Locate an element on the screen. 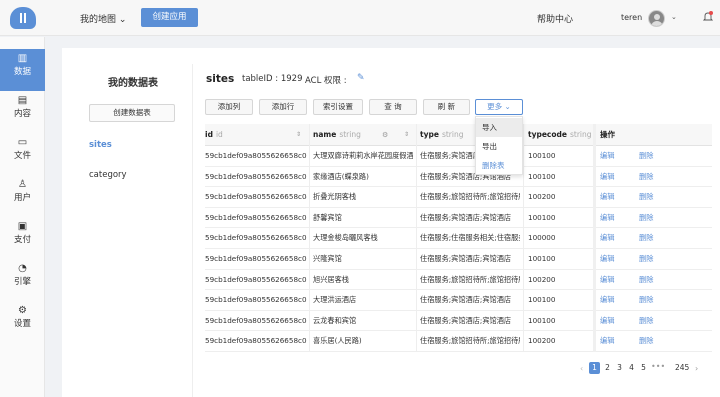 The height and width of the screenshot is (397, 720). cell-id: 59cb1def09a8055626658c04 is located at coordinates (256, 197).